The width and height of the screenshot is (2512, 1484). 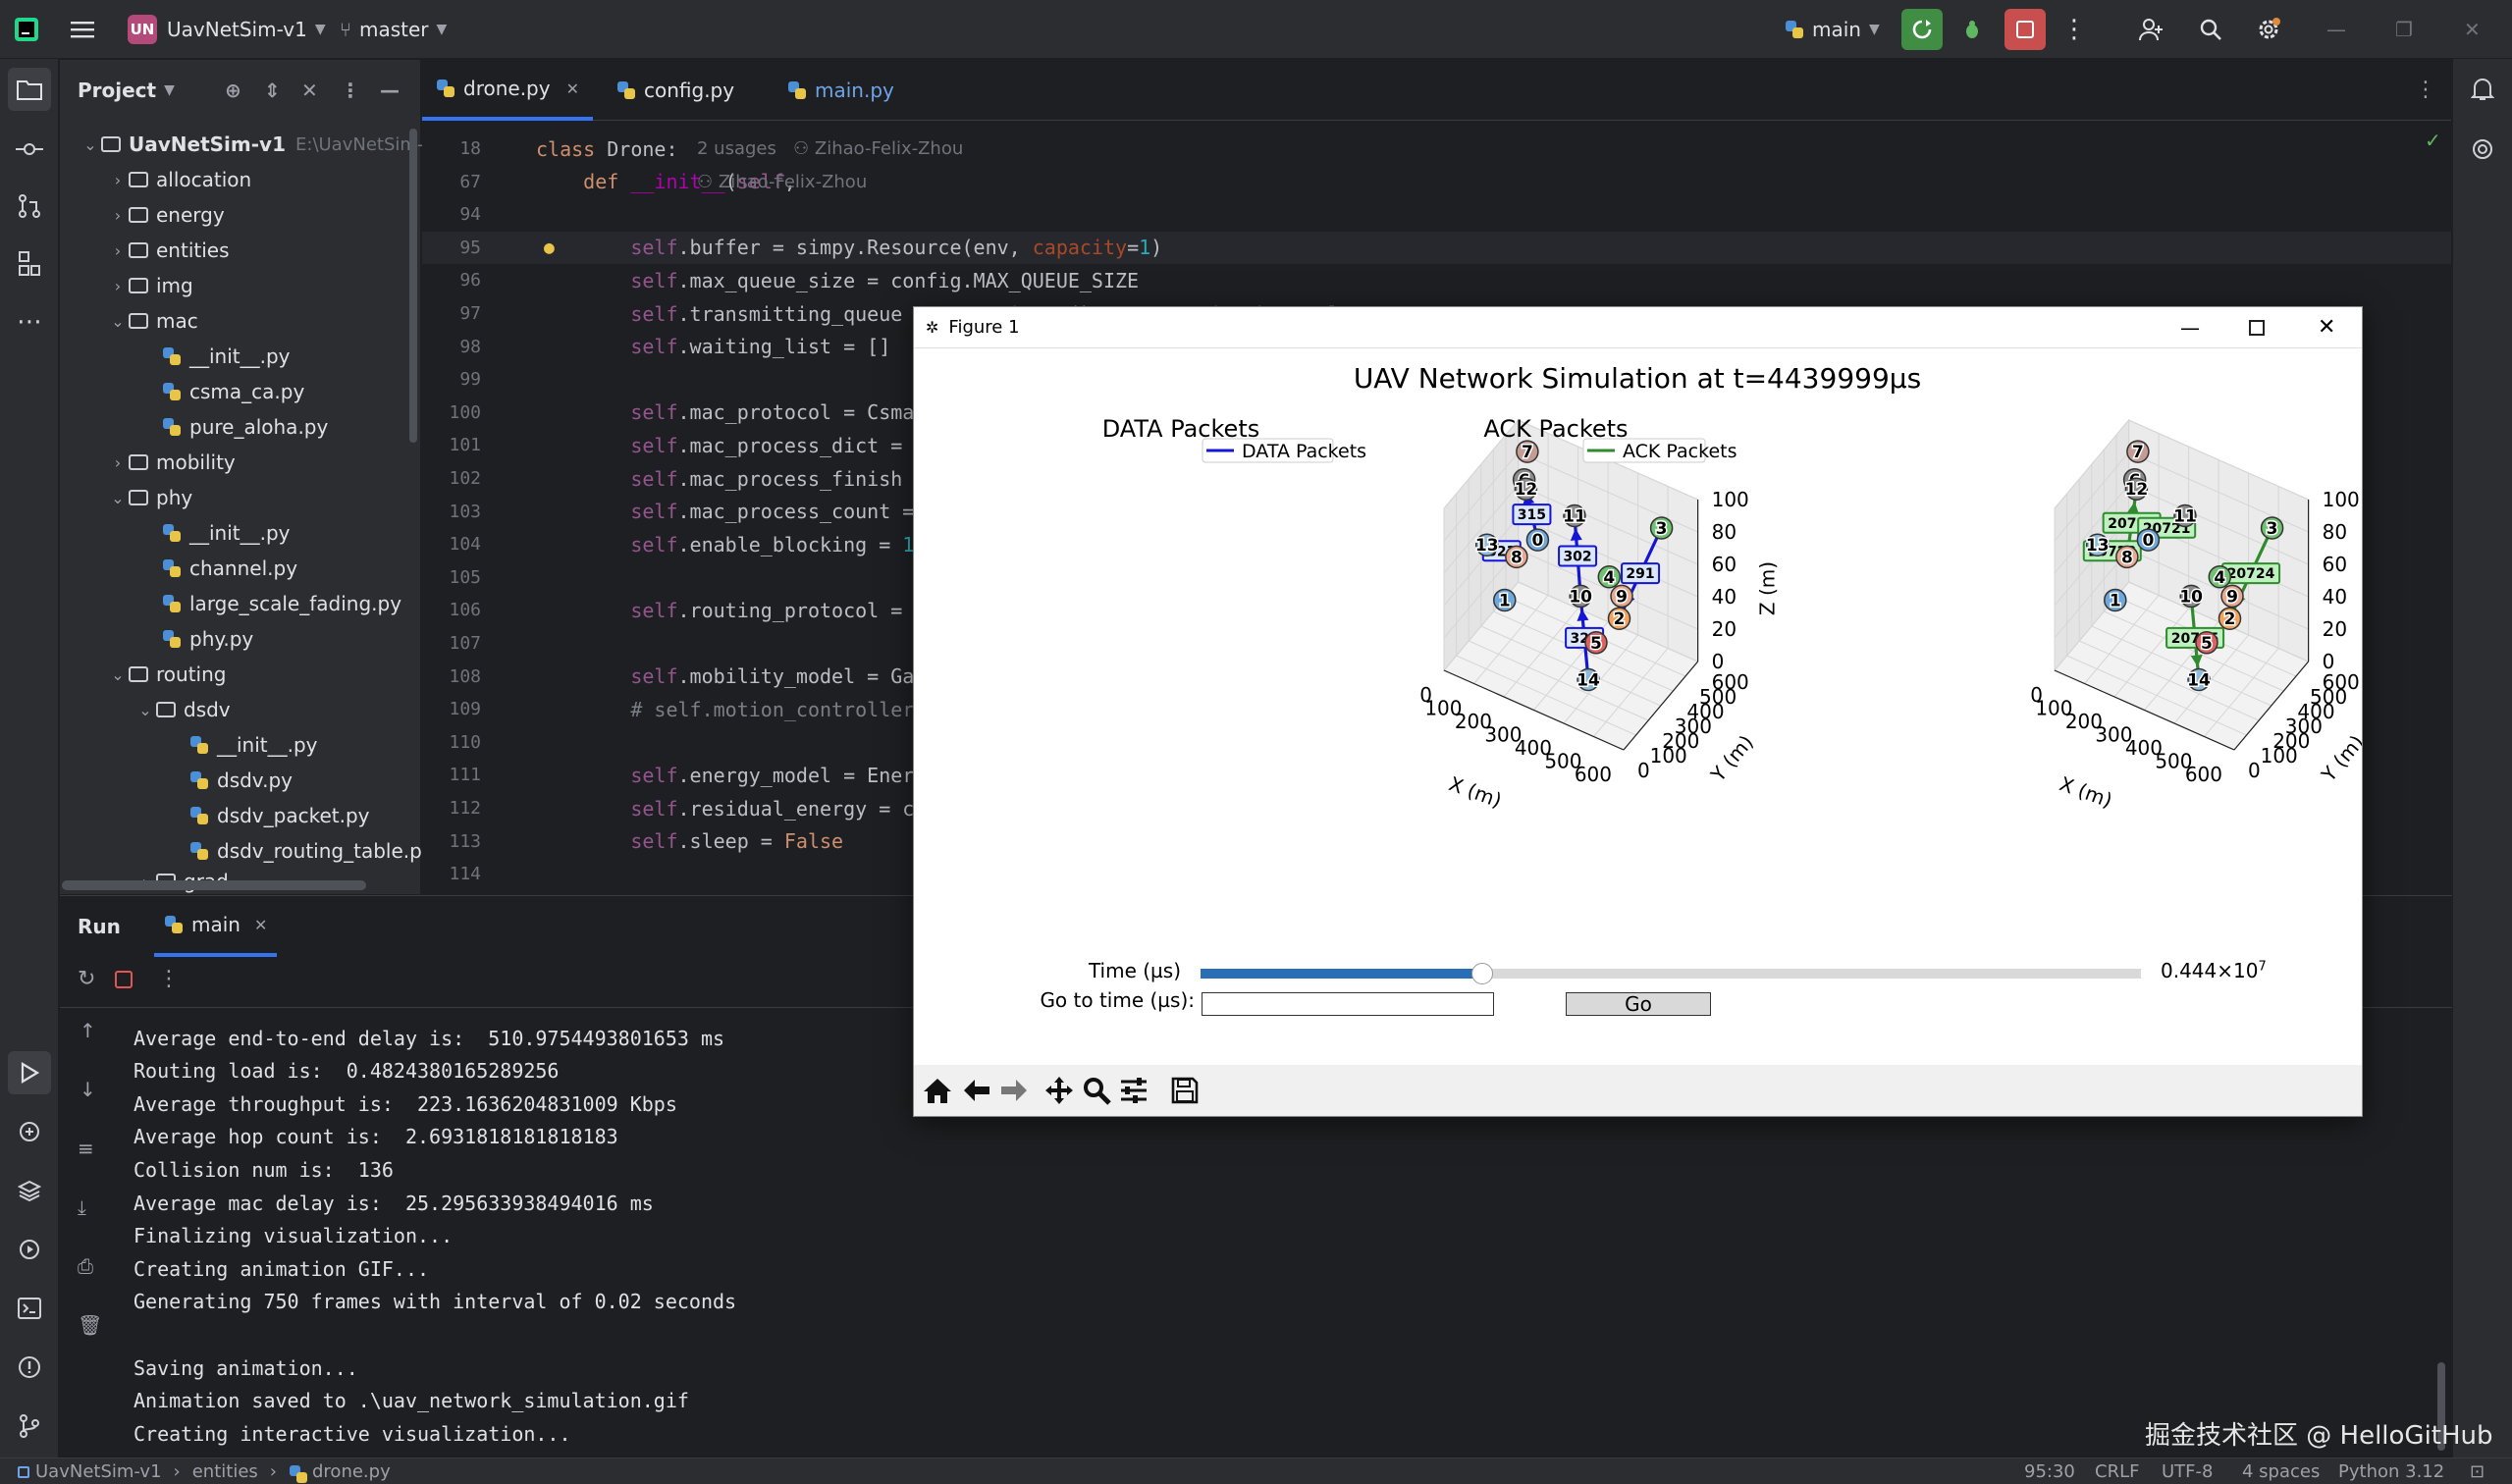 What do you see at coordinates (1096, 1090) in the screenshot?
I see `zoom-icon` at bounding box center [1096, 1090].